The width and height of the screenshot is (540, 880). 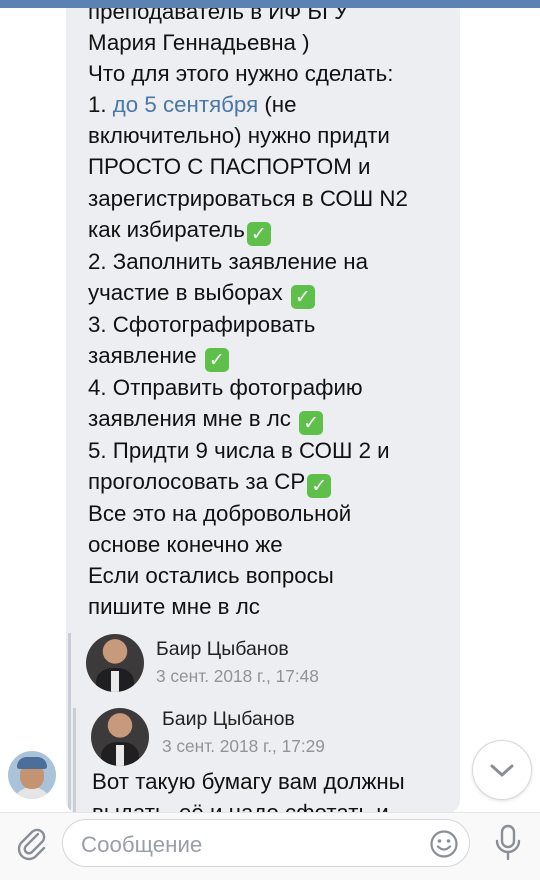 I want to click on message-line: как избиратель ✓, so click(x=270, y=230).